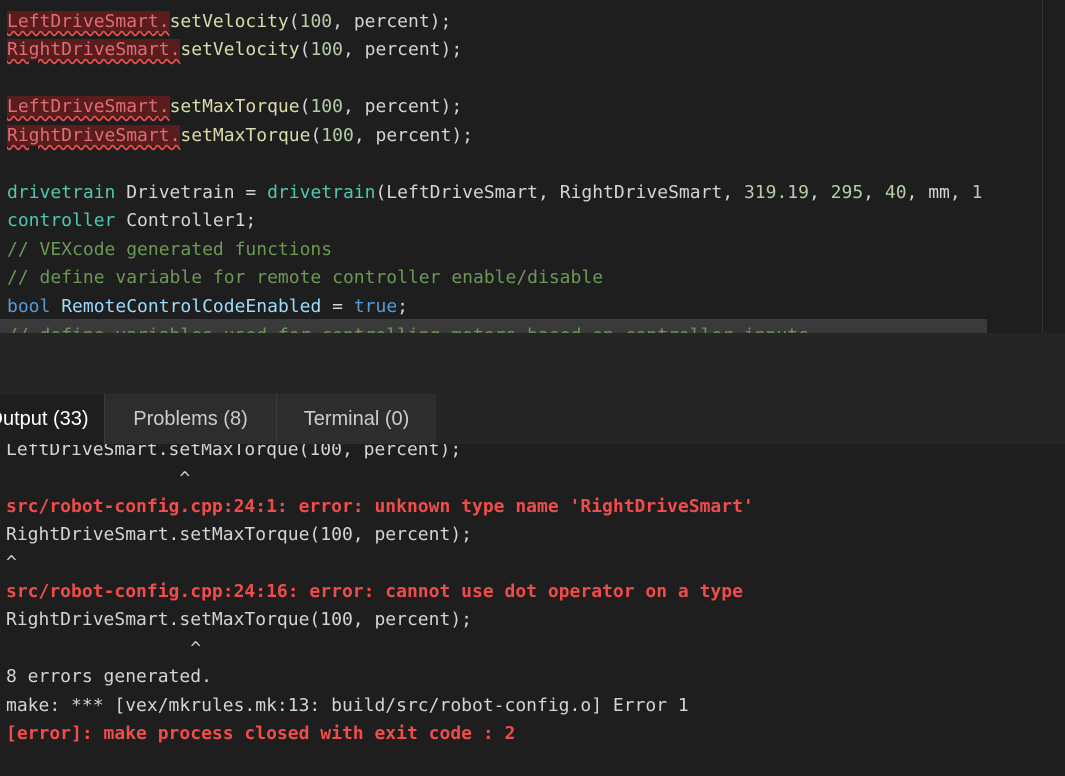 This screenshot has height=776, width=1065. Describe the element at coordinates (190, 419) in the screenshot. I see `tab-problems: Problems (8)` at that location.